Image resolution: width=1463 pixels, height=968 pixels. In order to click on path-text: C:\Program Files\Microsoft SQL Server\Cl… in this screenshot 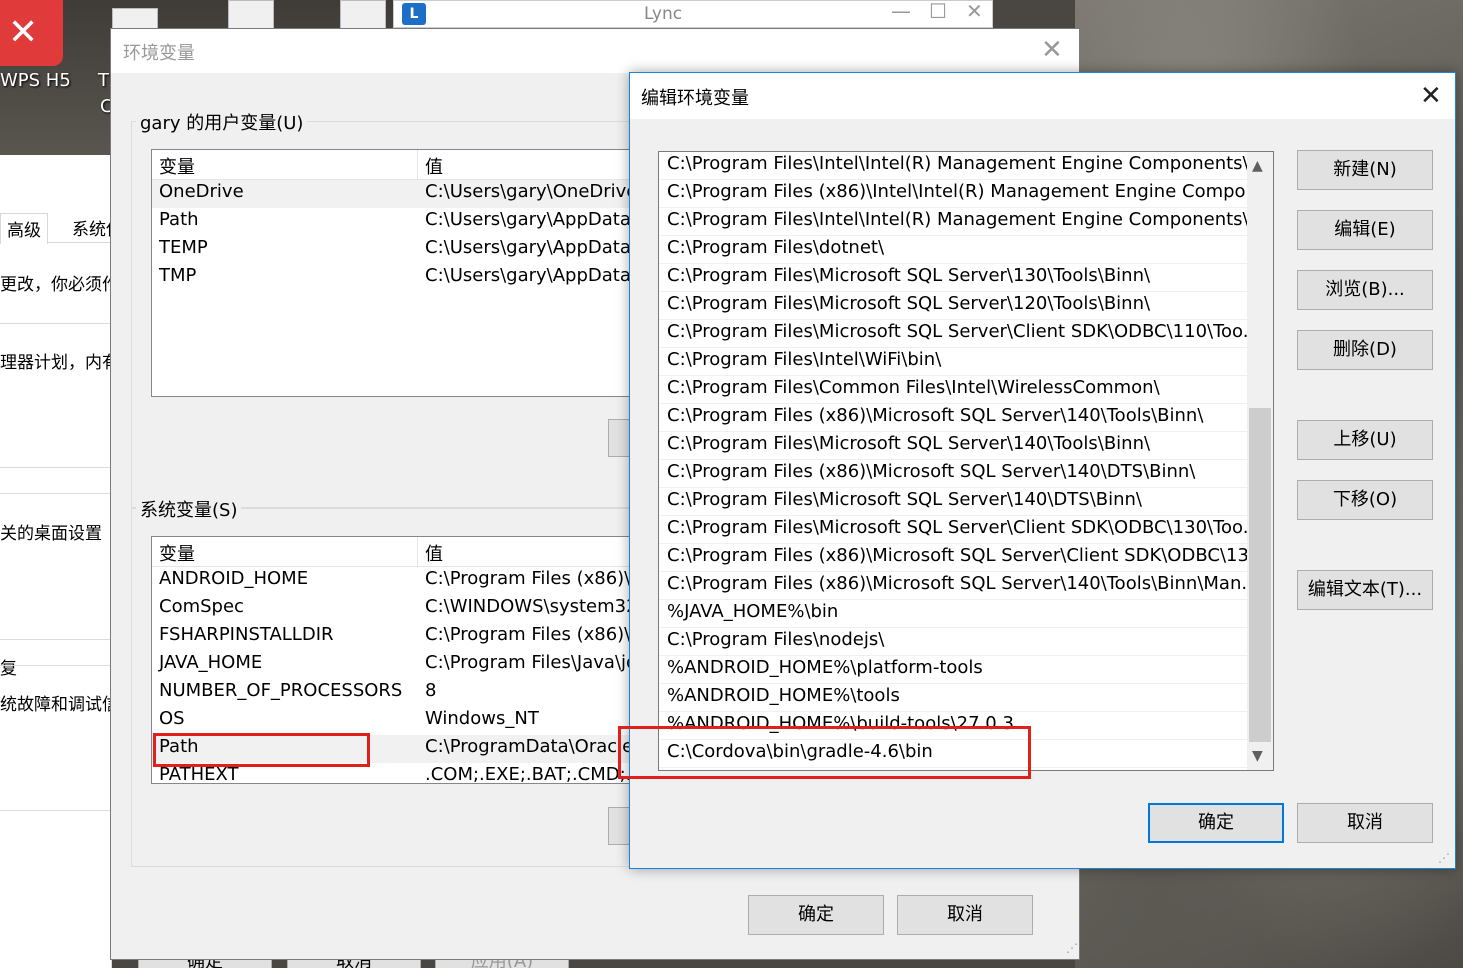, I will do `click(957, 527)`.